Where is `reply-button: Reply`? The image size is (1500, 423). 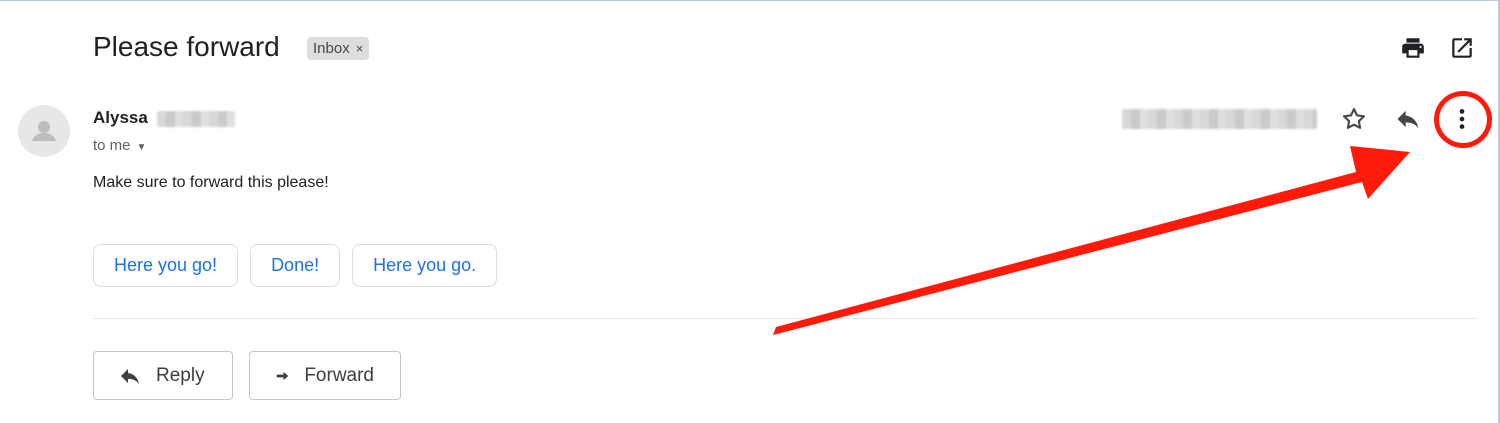
reply-button: Reply is located at coordinates (163, 375).